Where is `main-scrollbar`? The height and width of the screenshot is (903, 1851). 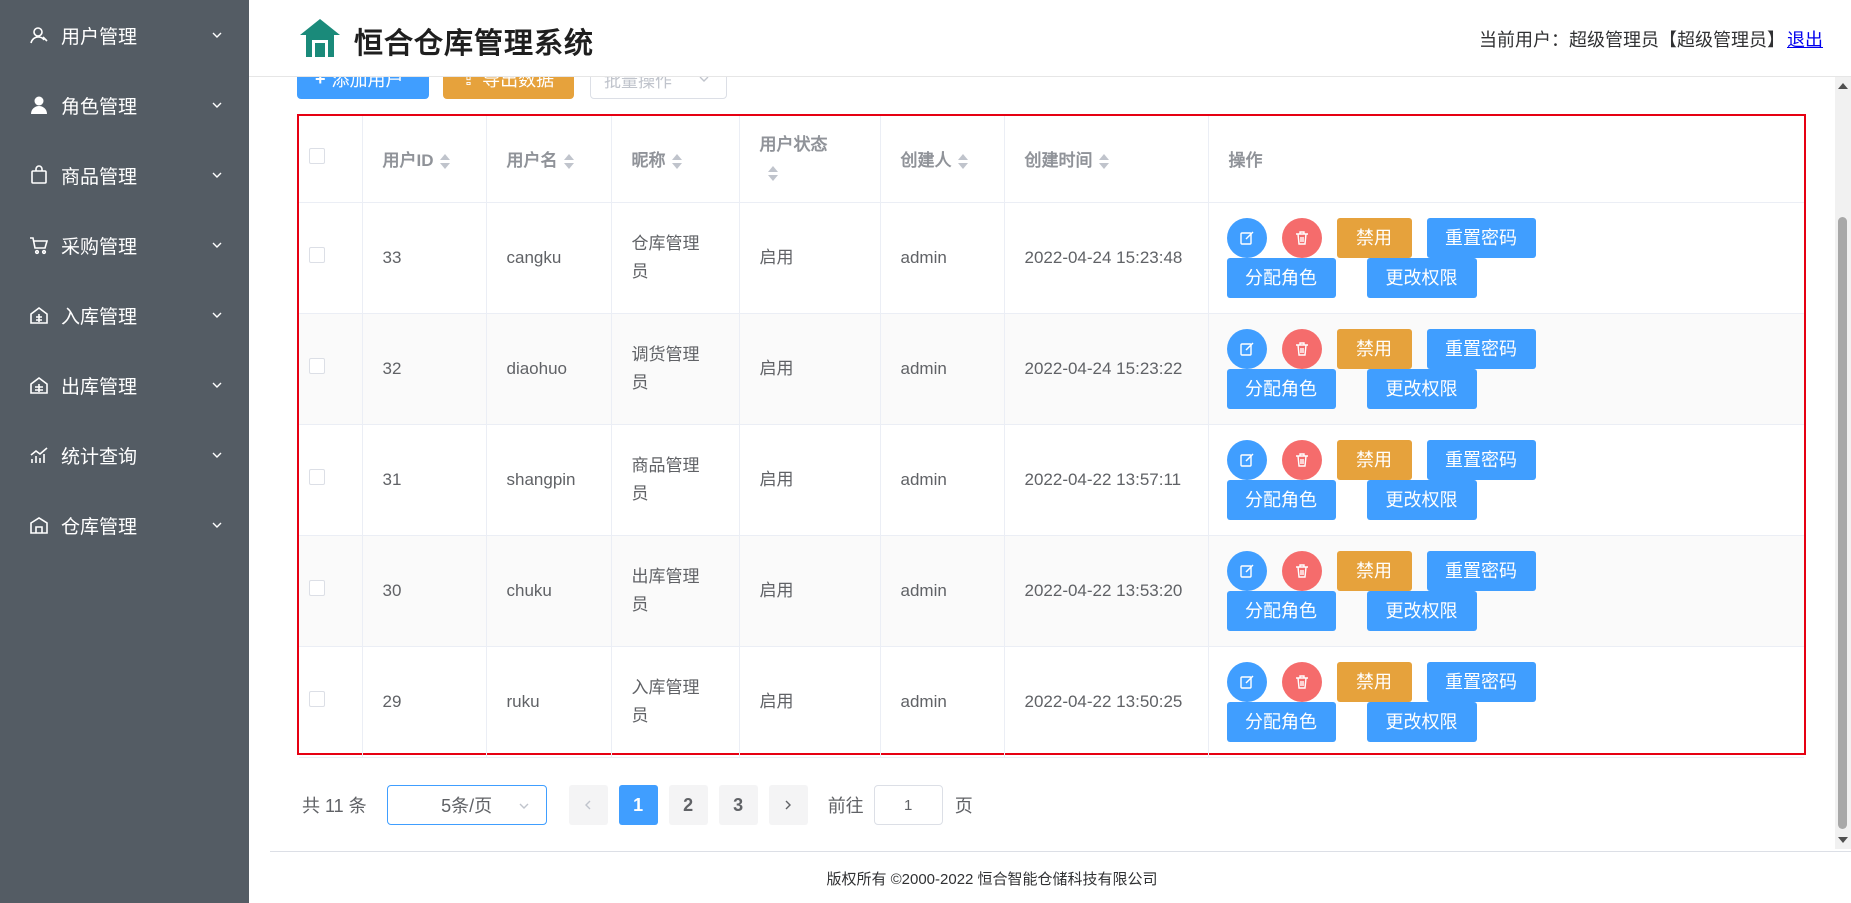
main-scrollbar is located at coordinates (1843, 463).